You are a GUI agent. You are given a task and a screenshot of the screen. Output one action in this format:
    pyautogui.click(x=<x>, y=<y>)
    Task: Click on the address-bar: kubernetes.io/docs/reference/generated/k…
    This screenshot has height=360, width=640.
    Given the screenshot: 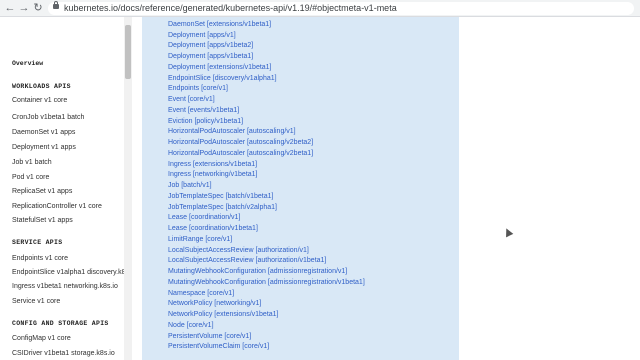 What is the action you would take?
    pyautogui.click(x=341, y=8)
    